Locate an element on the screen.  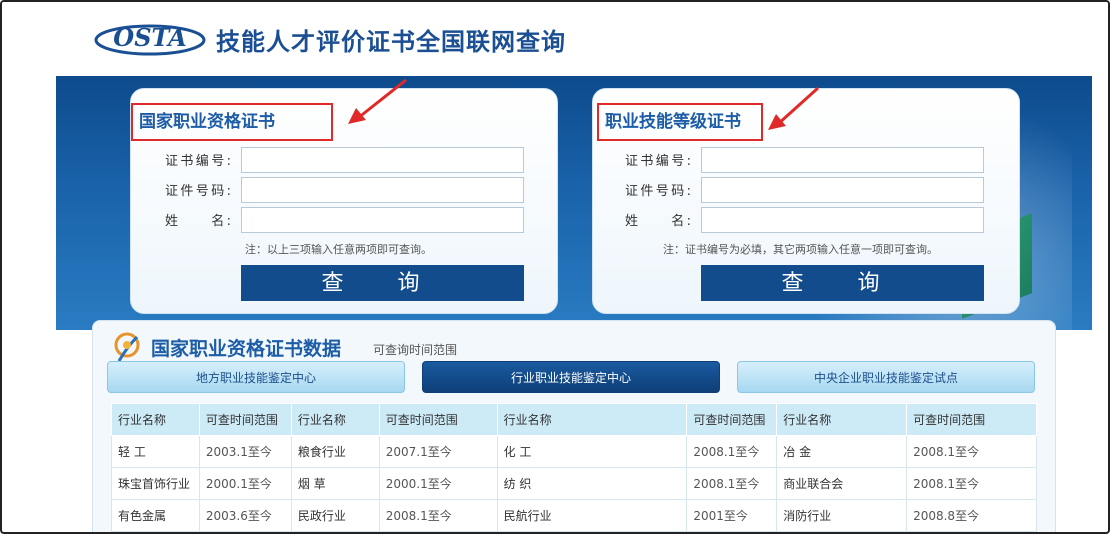
tab-local-centers: 地方职业技能鉴定中心 is located at coordinates (256, 377).